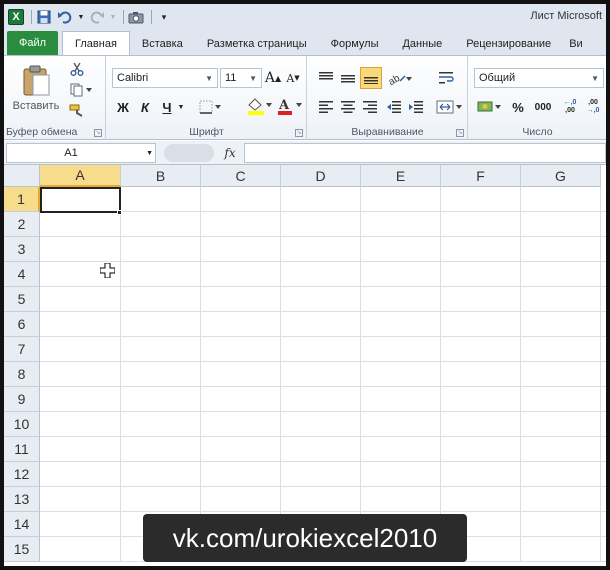  Describe the element at coordinates (299, 133) in the screenshot. I see `font-dialog-launcher: ↘` at that location.